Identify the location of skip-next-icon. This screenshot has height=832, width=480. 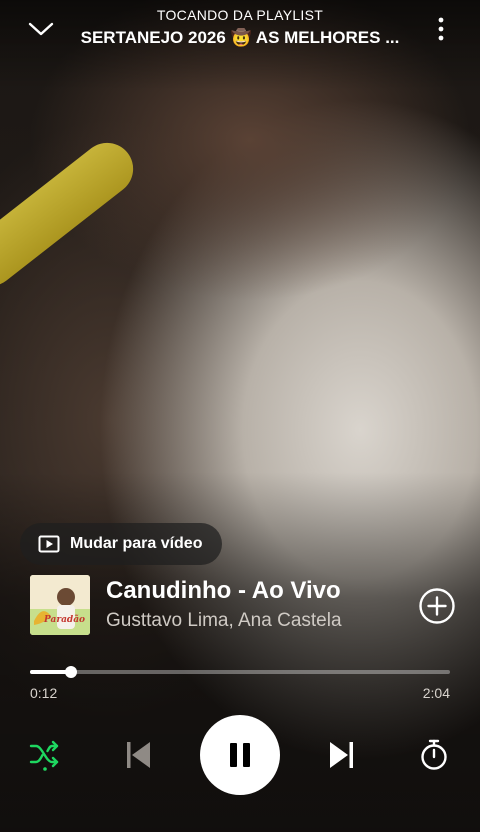
(341, 755).